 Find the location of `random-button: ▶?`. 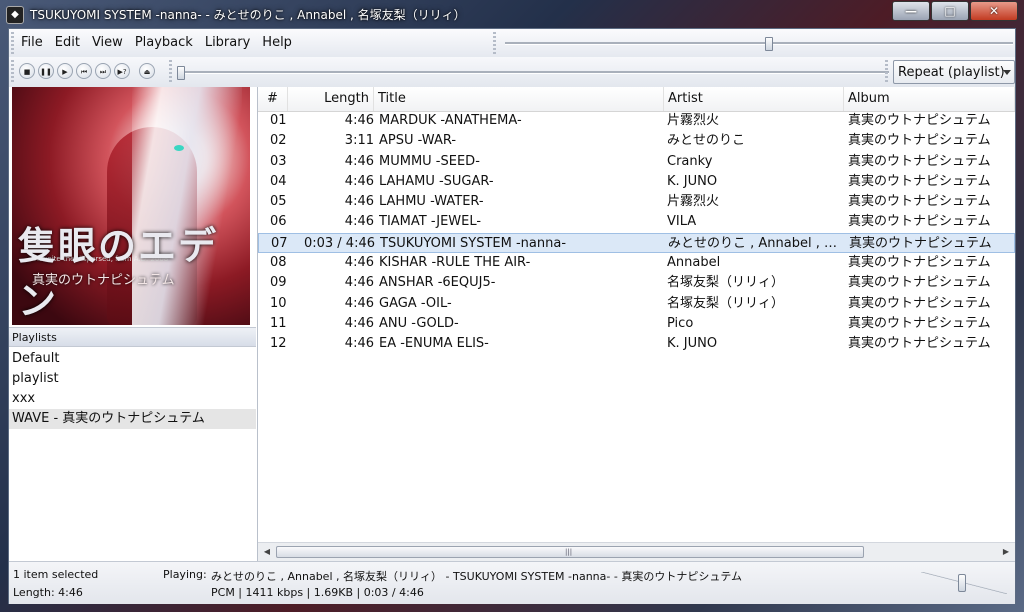

random-button: ▶? is located at coordinates (122, 71).